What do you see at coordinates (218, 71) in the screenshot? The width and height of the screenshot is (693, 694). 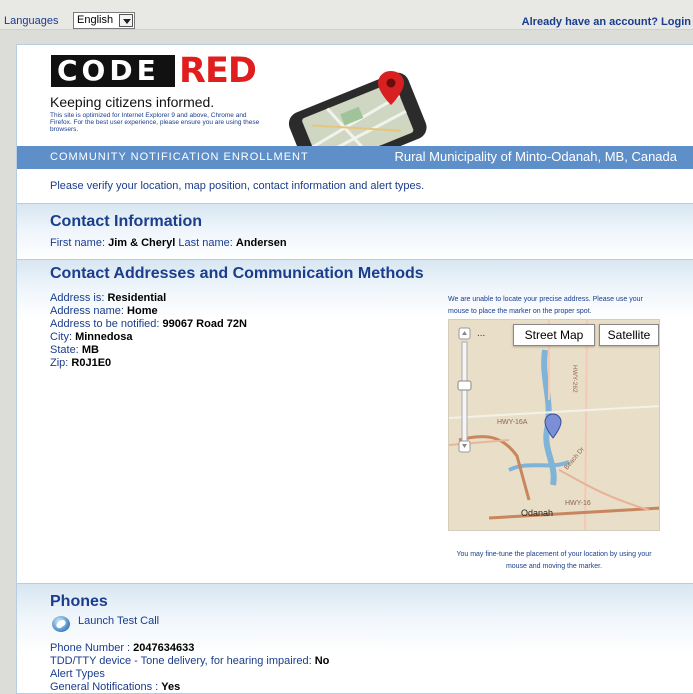 I see `logo-red-text: RED` at bounding box center [218, 71].